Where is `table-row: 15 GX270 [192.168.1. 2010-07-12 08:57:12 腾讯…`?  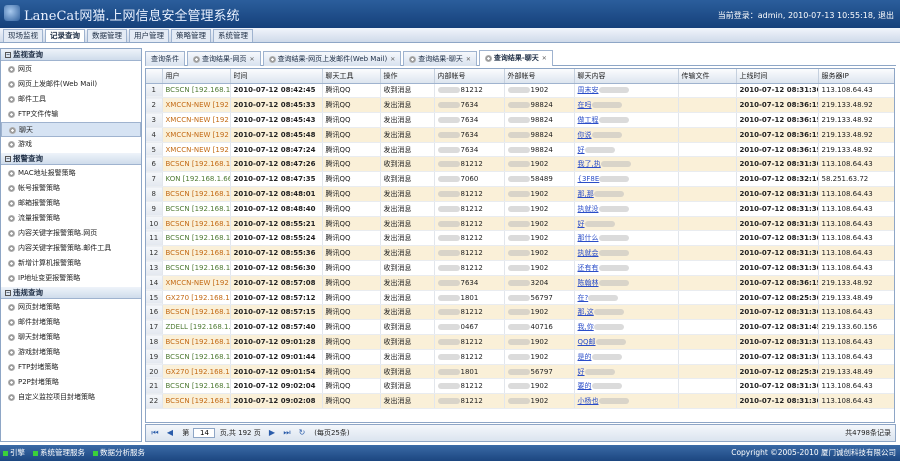 table-row: 15 GX270 [192.168.1. 2010-07-12 08:57:12 腾讯… is located at coordinates (520, 298).